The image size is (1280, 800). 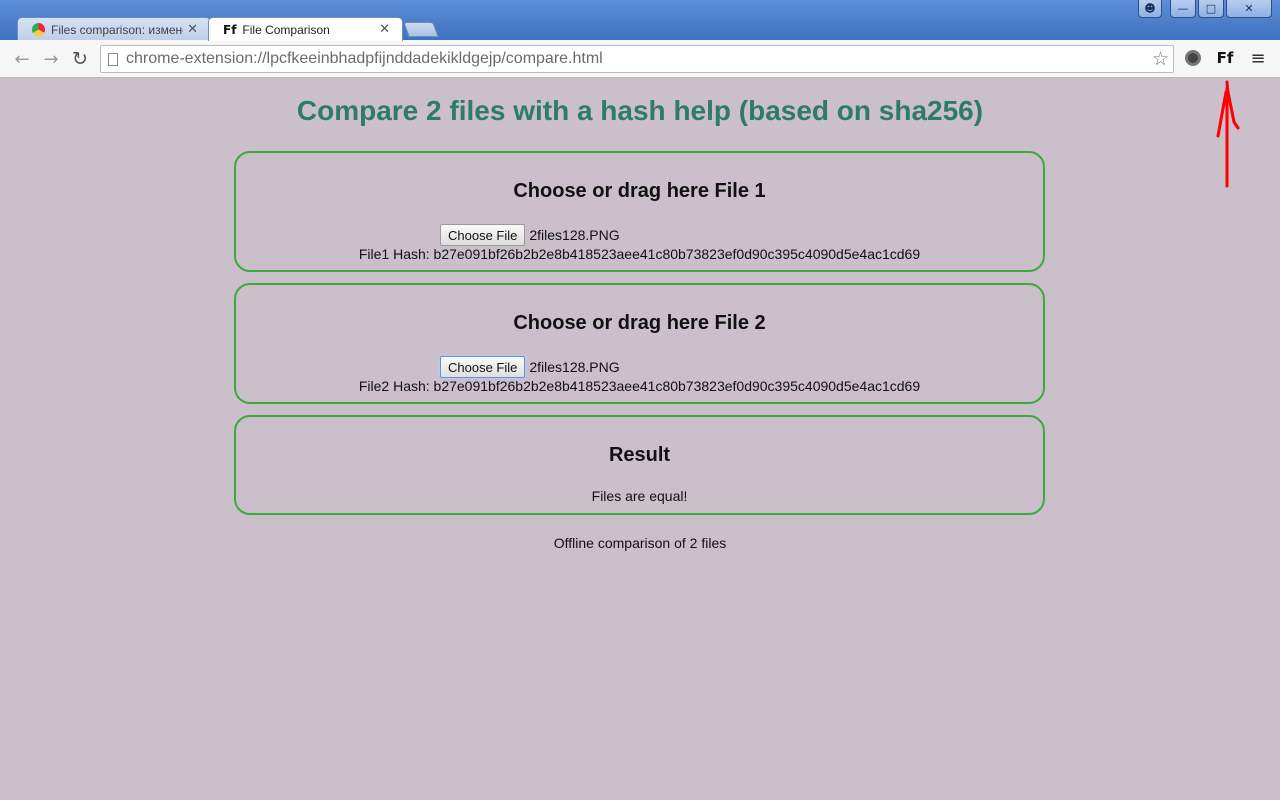 What do you see at coordinates (80, 59) in the screenshot?
I see `reload-icon: ↻` at bounding box center [80, 59].